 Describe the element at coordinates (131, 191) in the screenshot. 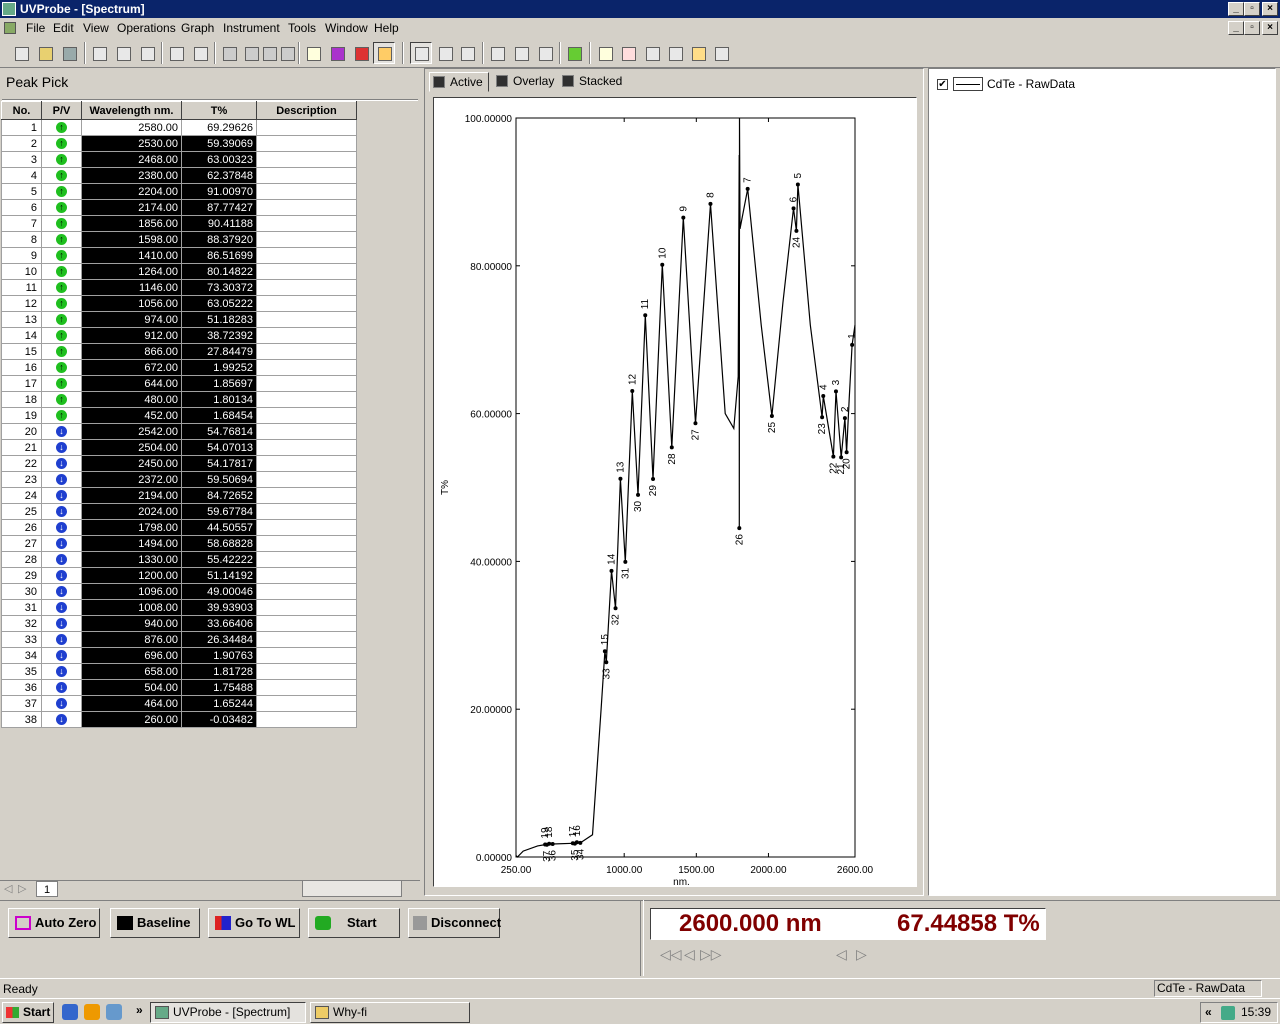

I see `wavelength-cell: 2204.00` at that location.